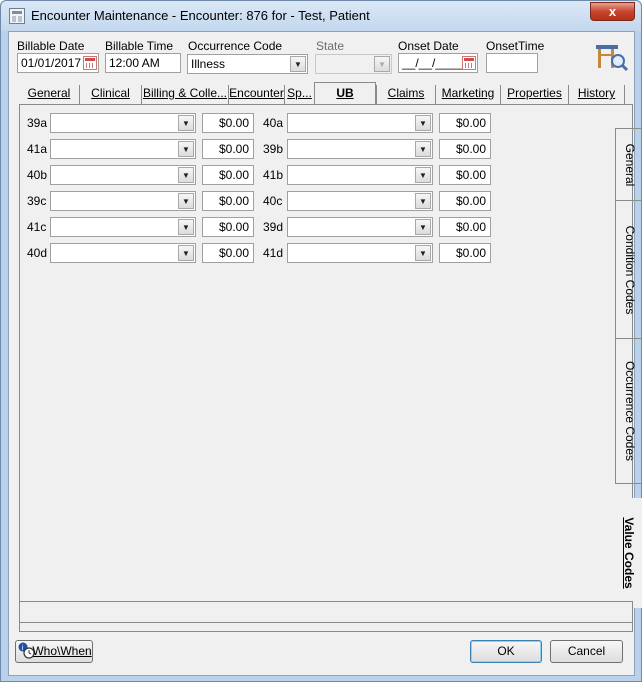 The height and width of the screenshot is (682, 642). Describe the element at coordinates (515, 46) in the screenshot. I see `onset-time-label: OnsetTime` at that location.